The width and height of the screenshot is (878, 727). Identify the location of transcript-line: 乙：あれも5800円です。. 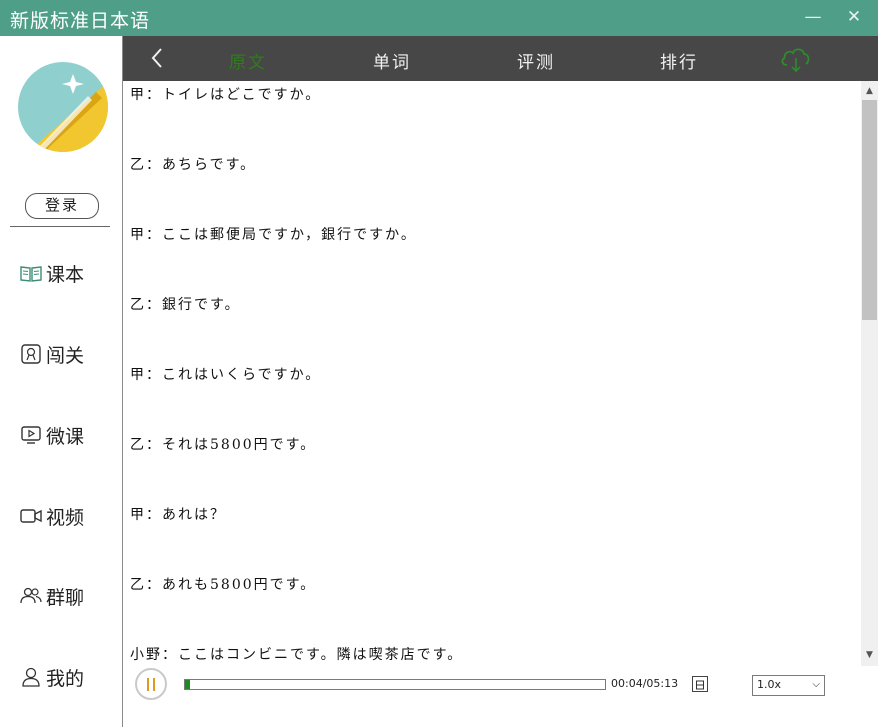
(223, 585).